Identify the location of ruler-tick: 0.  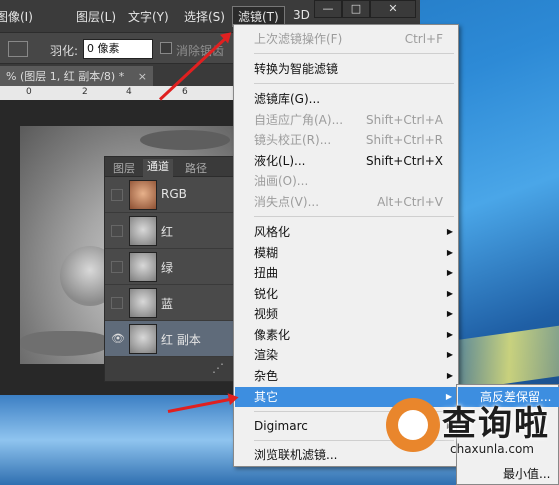
(29, 92).